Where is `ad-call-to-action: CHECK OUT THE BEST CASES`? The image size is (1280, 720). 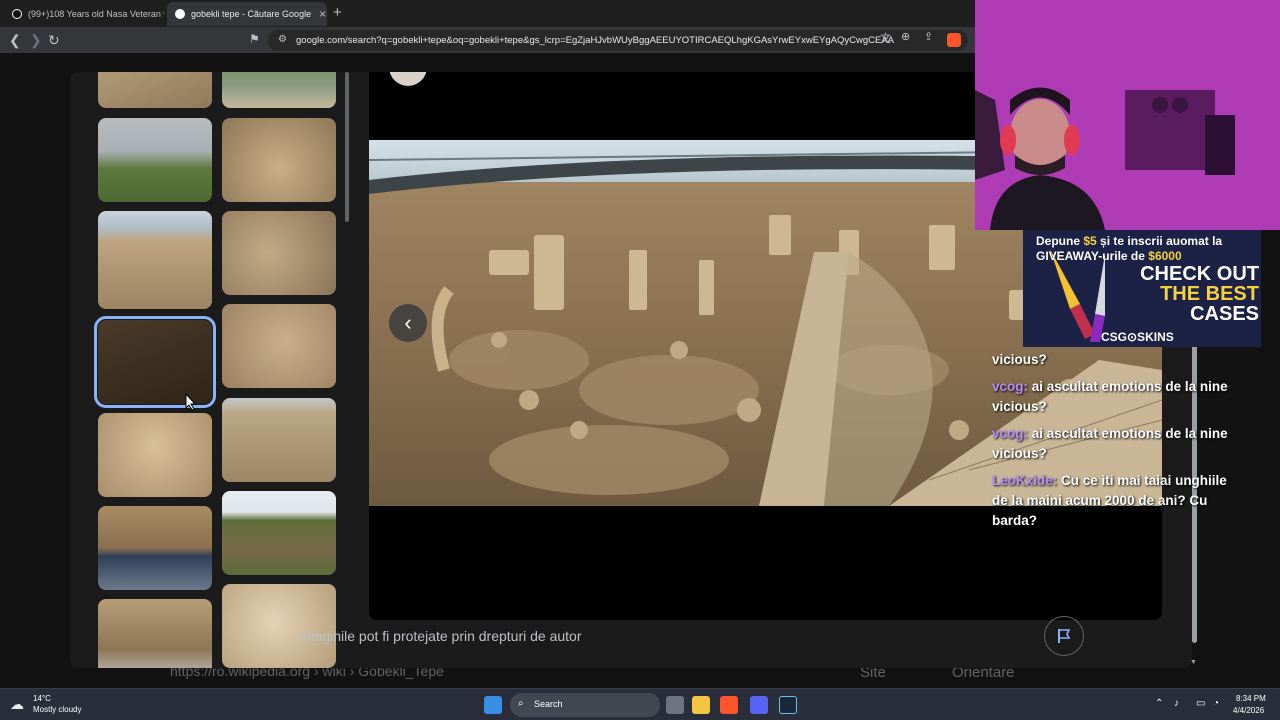
ad-call-to-action: CHECK OUT THE BEST CASES is located at coordinates (1196, 294).